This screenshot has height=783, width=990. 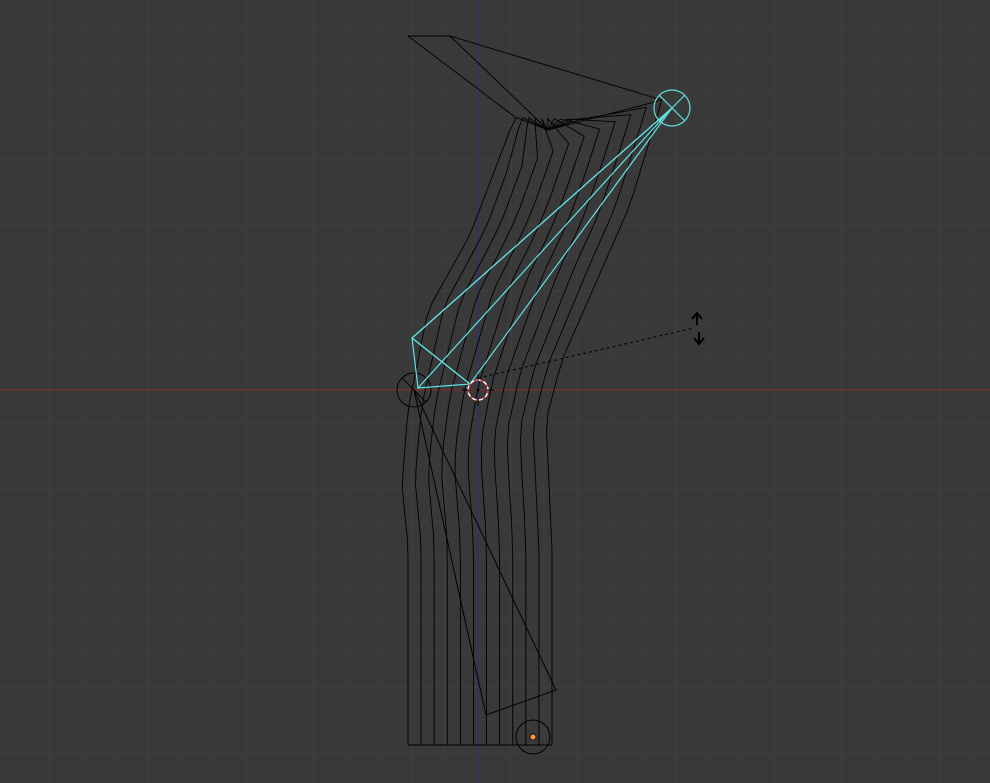 What do you see at coordinates (698, 328) in the screenshot?
I see `rotate-cursor-icon` at bounding box center [698, 328].